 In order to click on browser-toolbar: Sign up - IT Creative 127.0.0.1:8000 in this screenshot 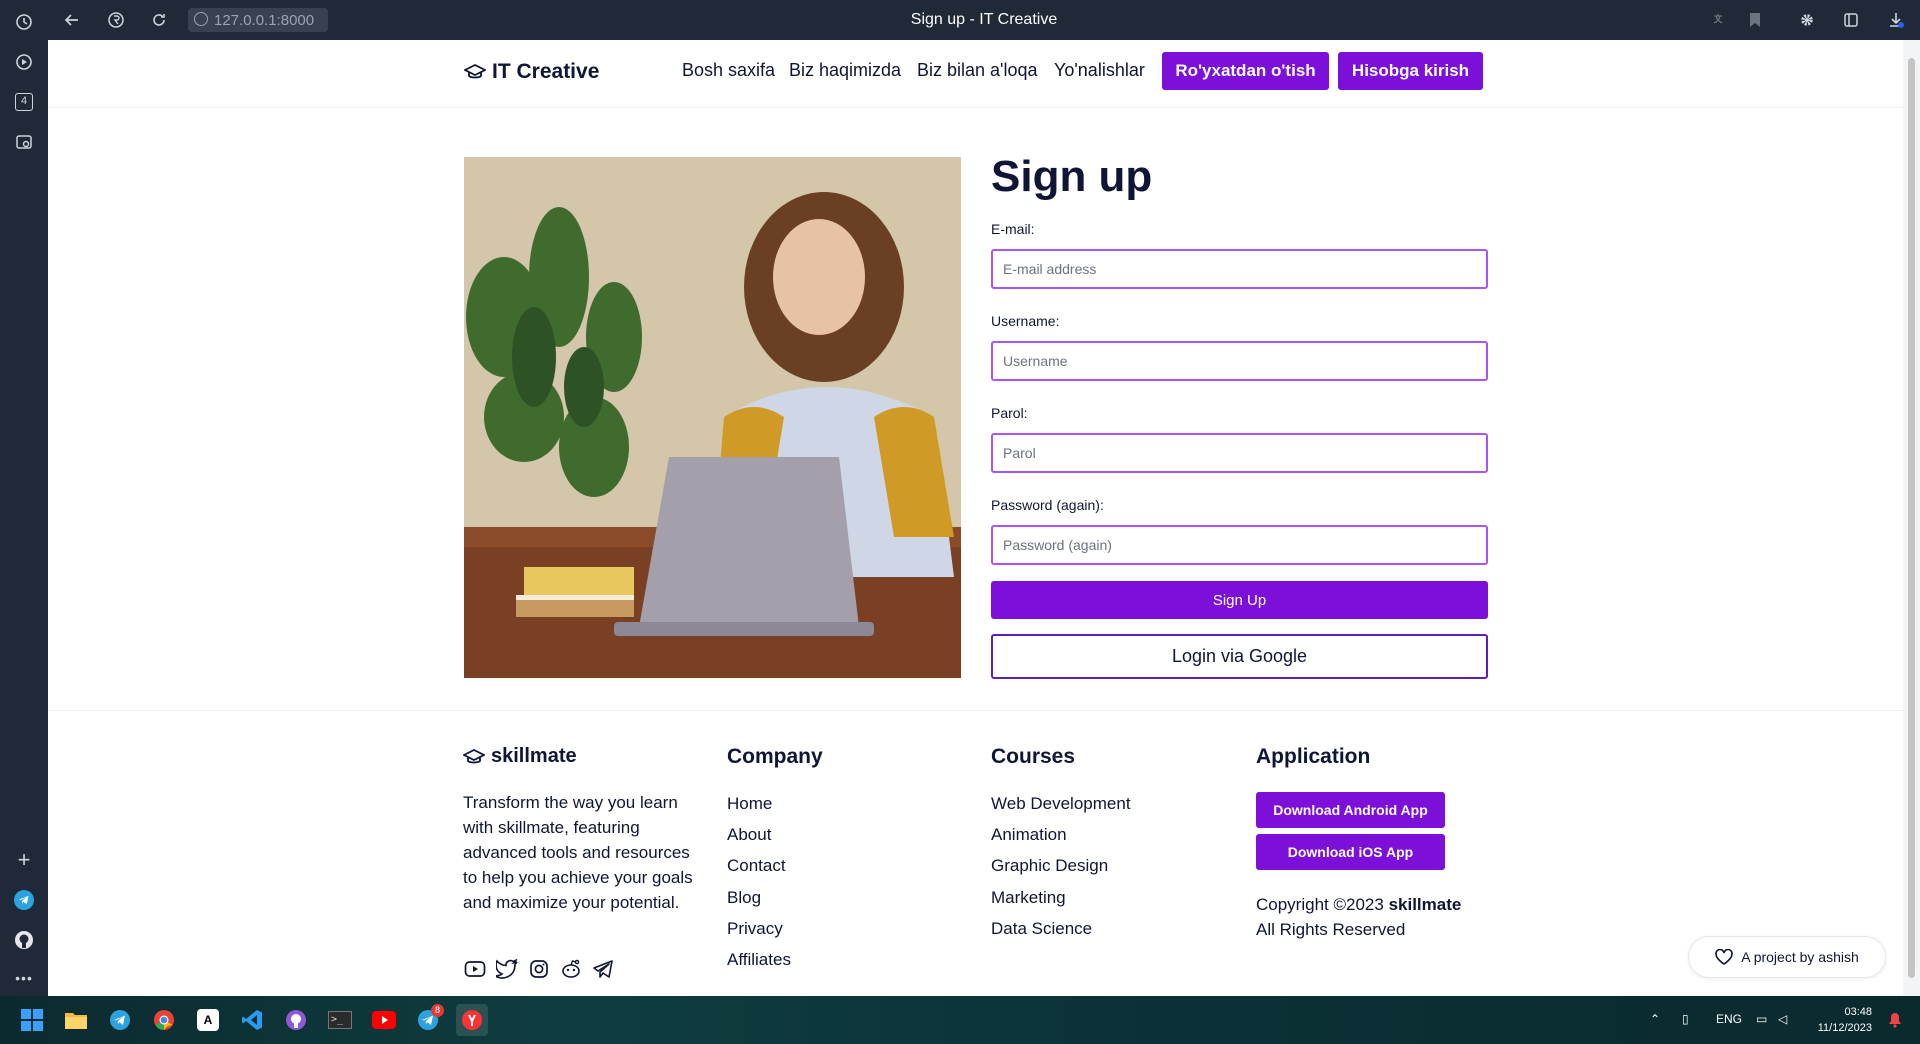, I will do `click(984, 20)`.